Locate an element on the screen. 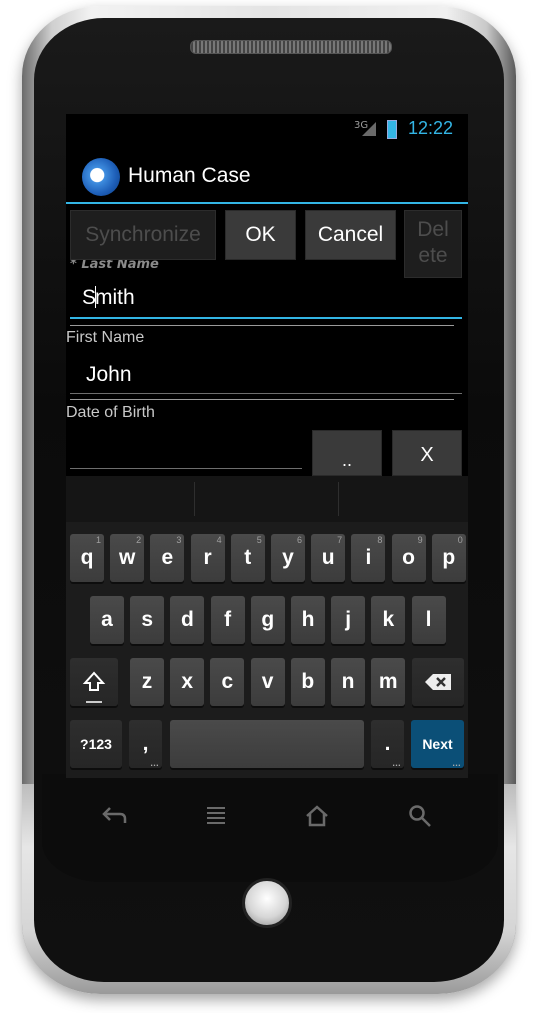 The height and width of the screenshot is (1013, 536). battery-icon is located at coordinates (392, 129).